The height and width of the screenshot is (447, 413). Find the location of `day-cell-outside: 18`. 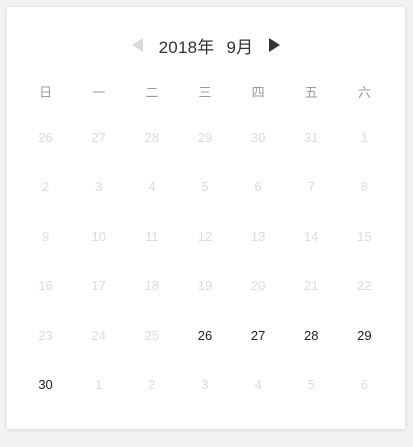

day-cell-outside: 18 is located at coordinates (152, 286).